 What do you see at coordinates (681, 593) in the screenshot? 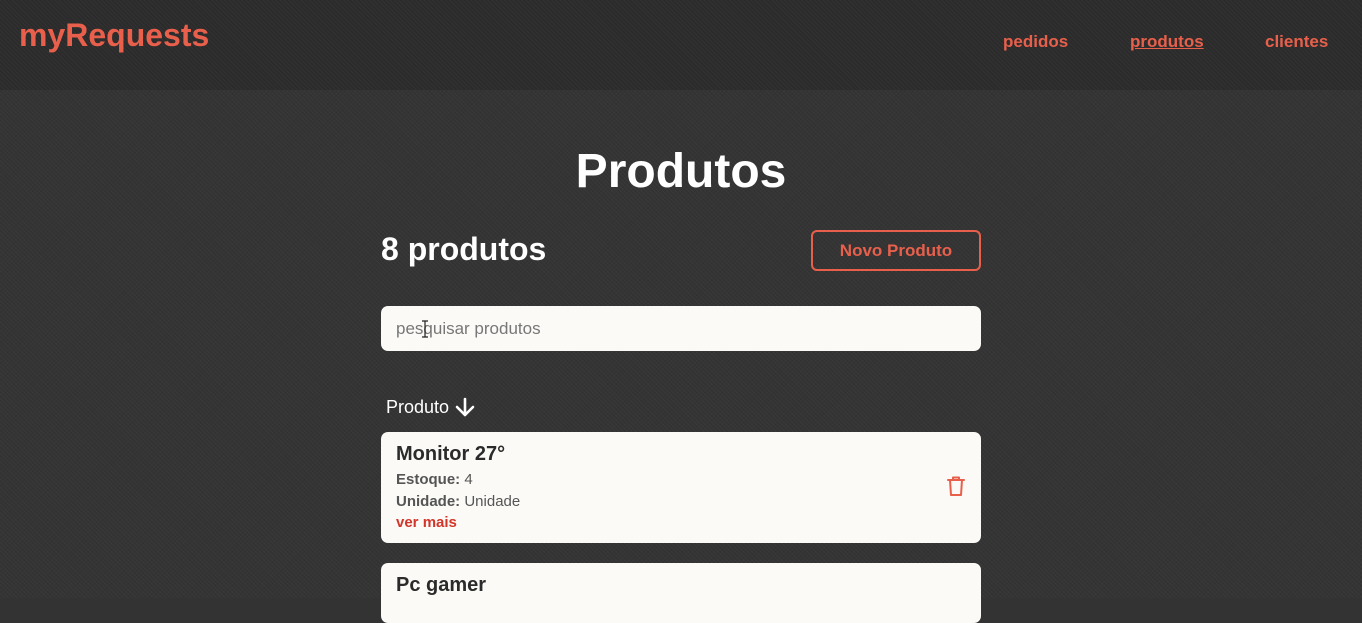
I see `product-card: Pc gamer` at bounding box center [681, 593].